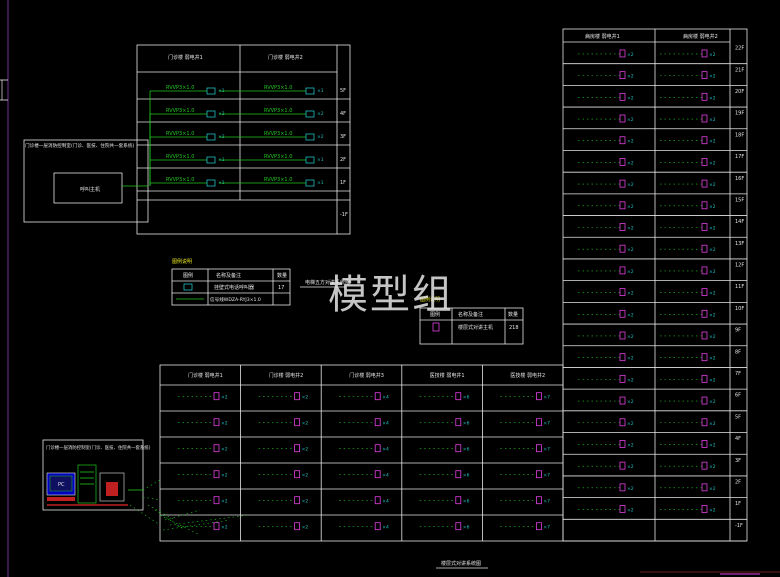  I want to click on floor-label: 12F, so click(739, 266).